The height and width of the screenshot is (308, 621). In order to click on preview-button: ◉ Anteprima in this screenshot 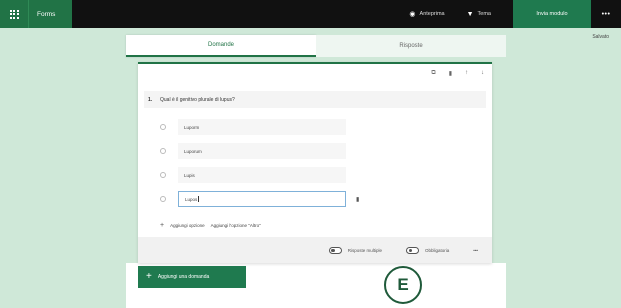, I will do `click(426, 14)`.